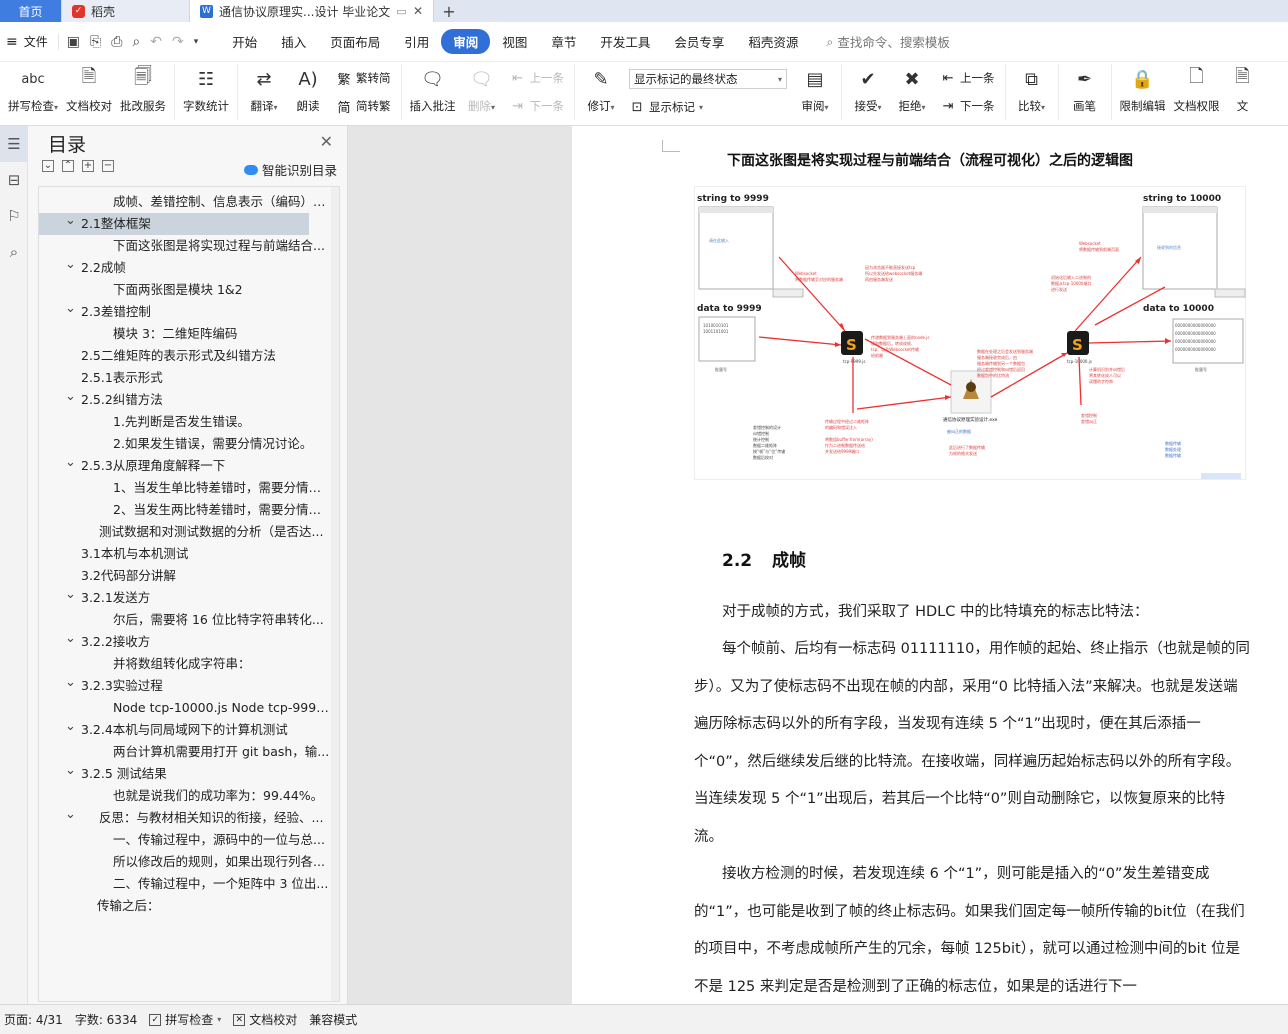 This screenshot has height=1034, width=1288. What do you see at coordinates (108, 1019) in the screenshot?
I see `word-count-indicator: 字数: 6334` at bounding box center [108, 1019].